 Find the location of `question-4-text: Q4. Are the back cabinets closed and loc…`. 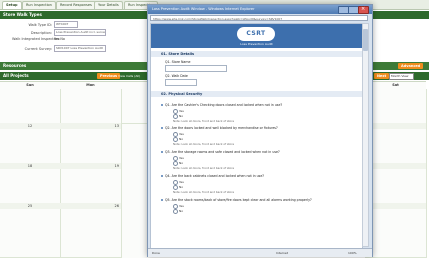

question-4-text: Q4. Are the back cabinets closed and loc… is located at coordinates (214, 176).